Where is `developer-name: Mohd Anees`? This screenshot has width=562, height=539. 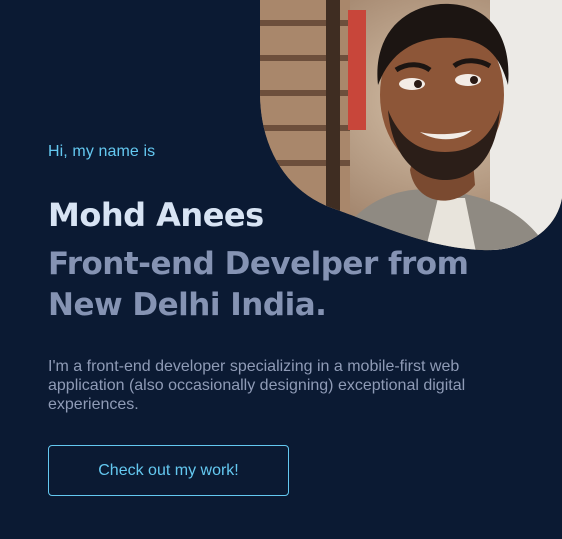 developer-name: Mohd Anees is located at coordinates (156, 215).